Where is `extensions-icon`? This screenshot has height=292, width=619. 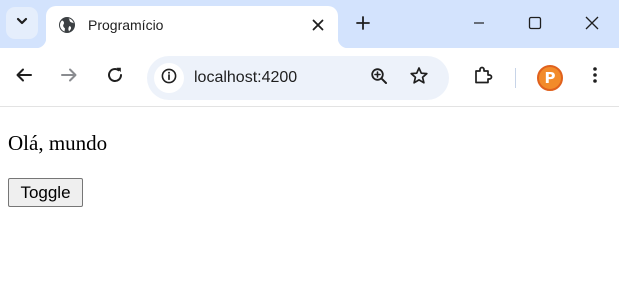 extensions-icon is located at coordinates (483, 77).